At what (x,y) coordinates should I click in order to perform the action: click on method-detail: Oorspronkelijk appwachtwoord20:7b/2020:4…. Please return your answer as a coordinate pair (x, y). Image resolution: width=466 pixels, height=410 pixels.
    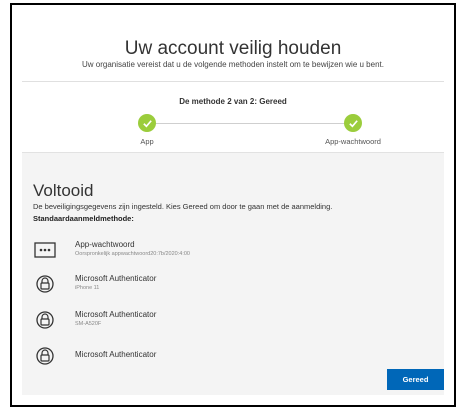
    Looking at the image, I should click on (132, 254).